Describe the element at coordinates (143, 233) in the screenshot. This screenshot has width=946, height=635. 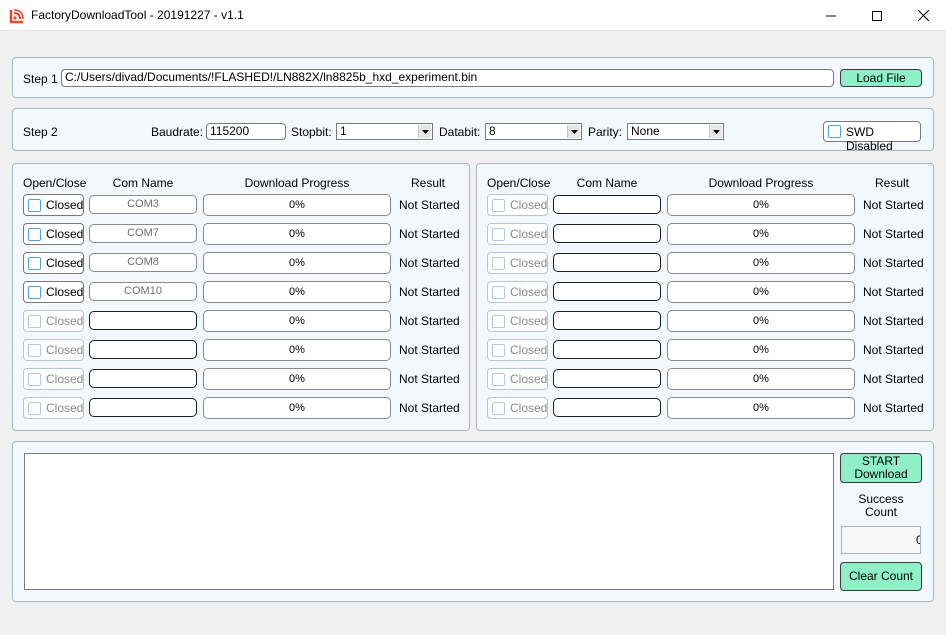
I see `com-name-field: COM7` at that location.